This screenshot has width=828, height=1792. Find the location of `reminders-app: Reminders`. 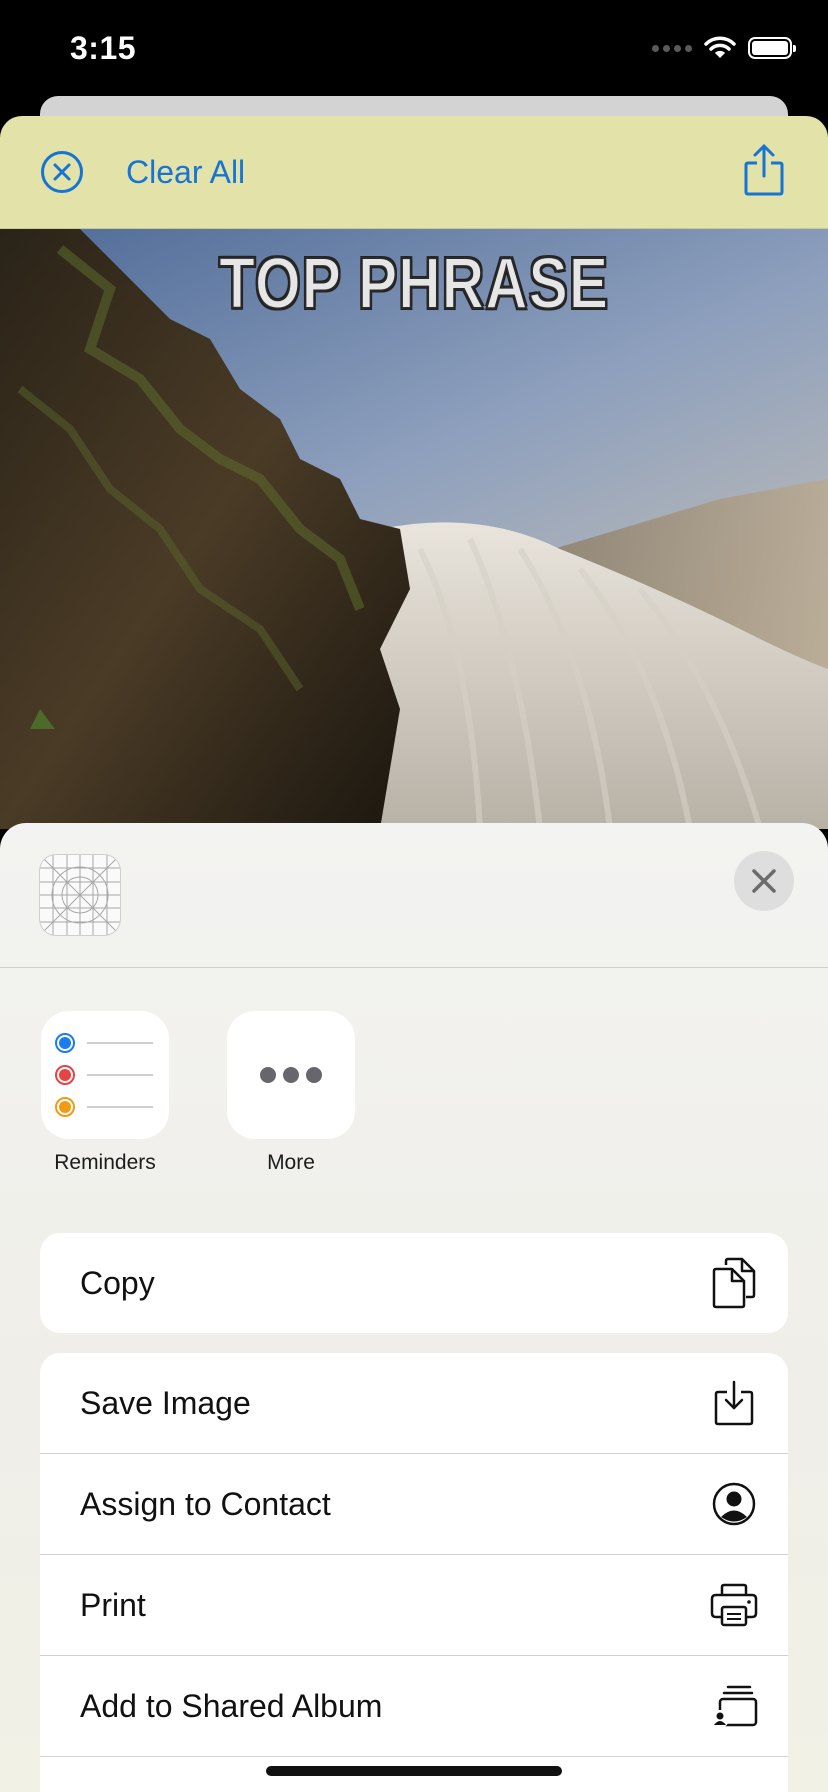

reminders-app: Reminders is located at coordinates (105, 1093).